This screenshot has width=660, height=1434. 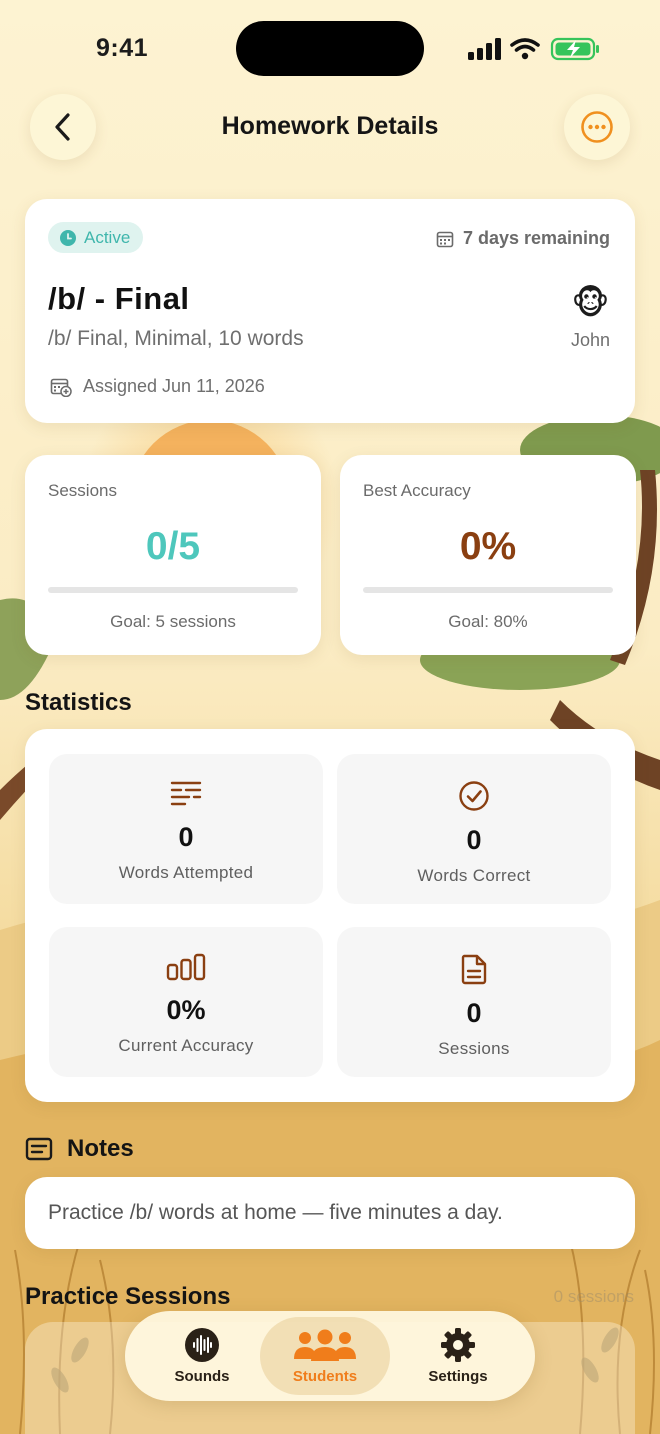 I want to click on words-attempted-value: 0, so click(x=186, y=837).